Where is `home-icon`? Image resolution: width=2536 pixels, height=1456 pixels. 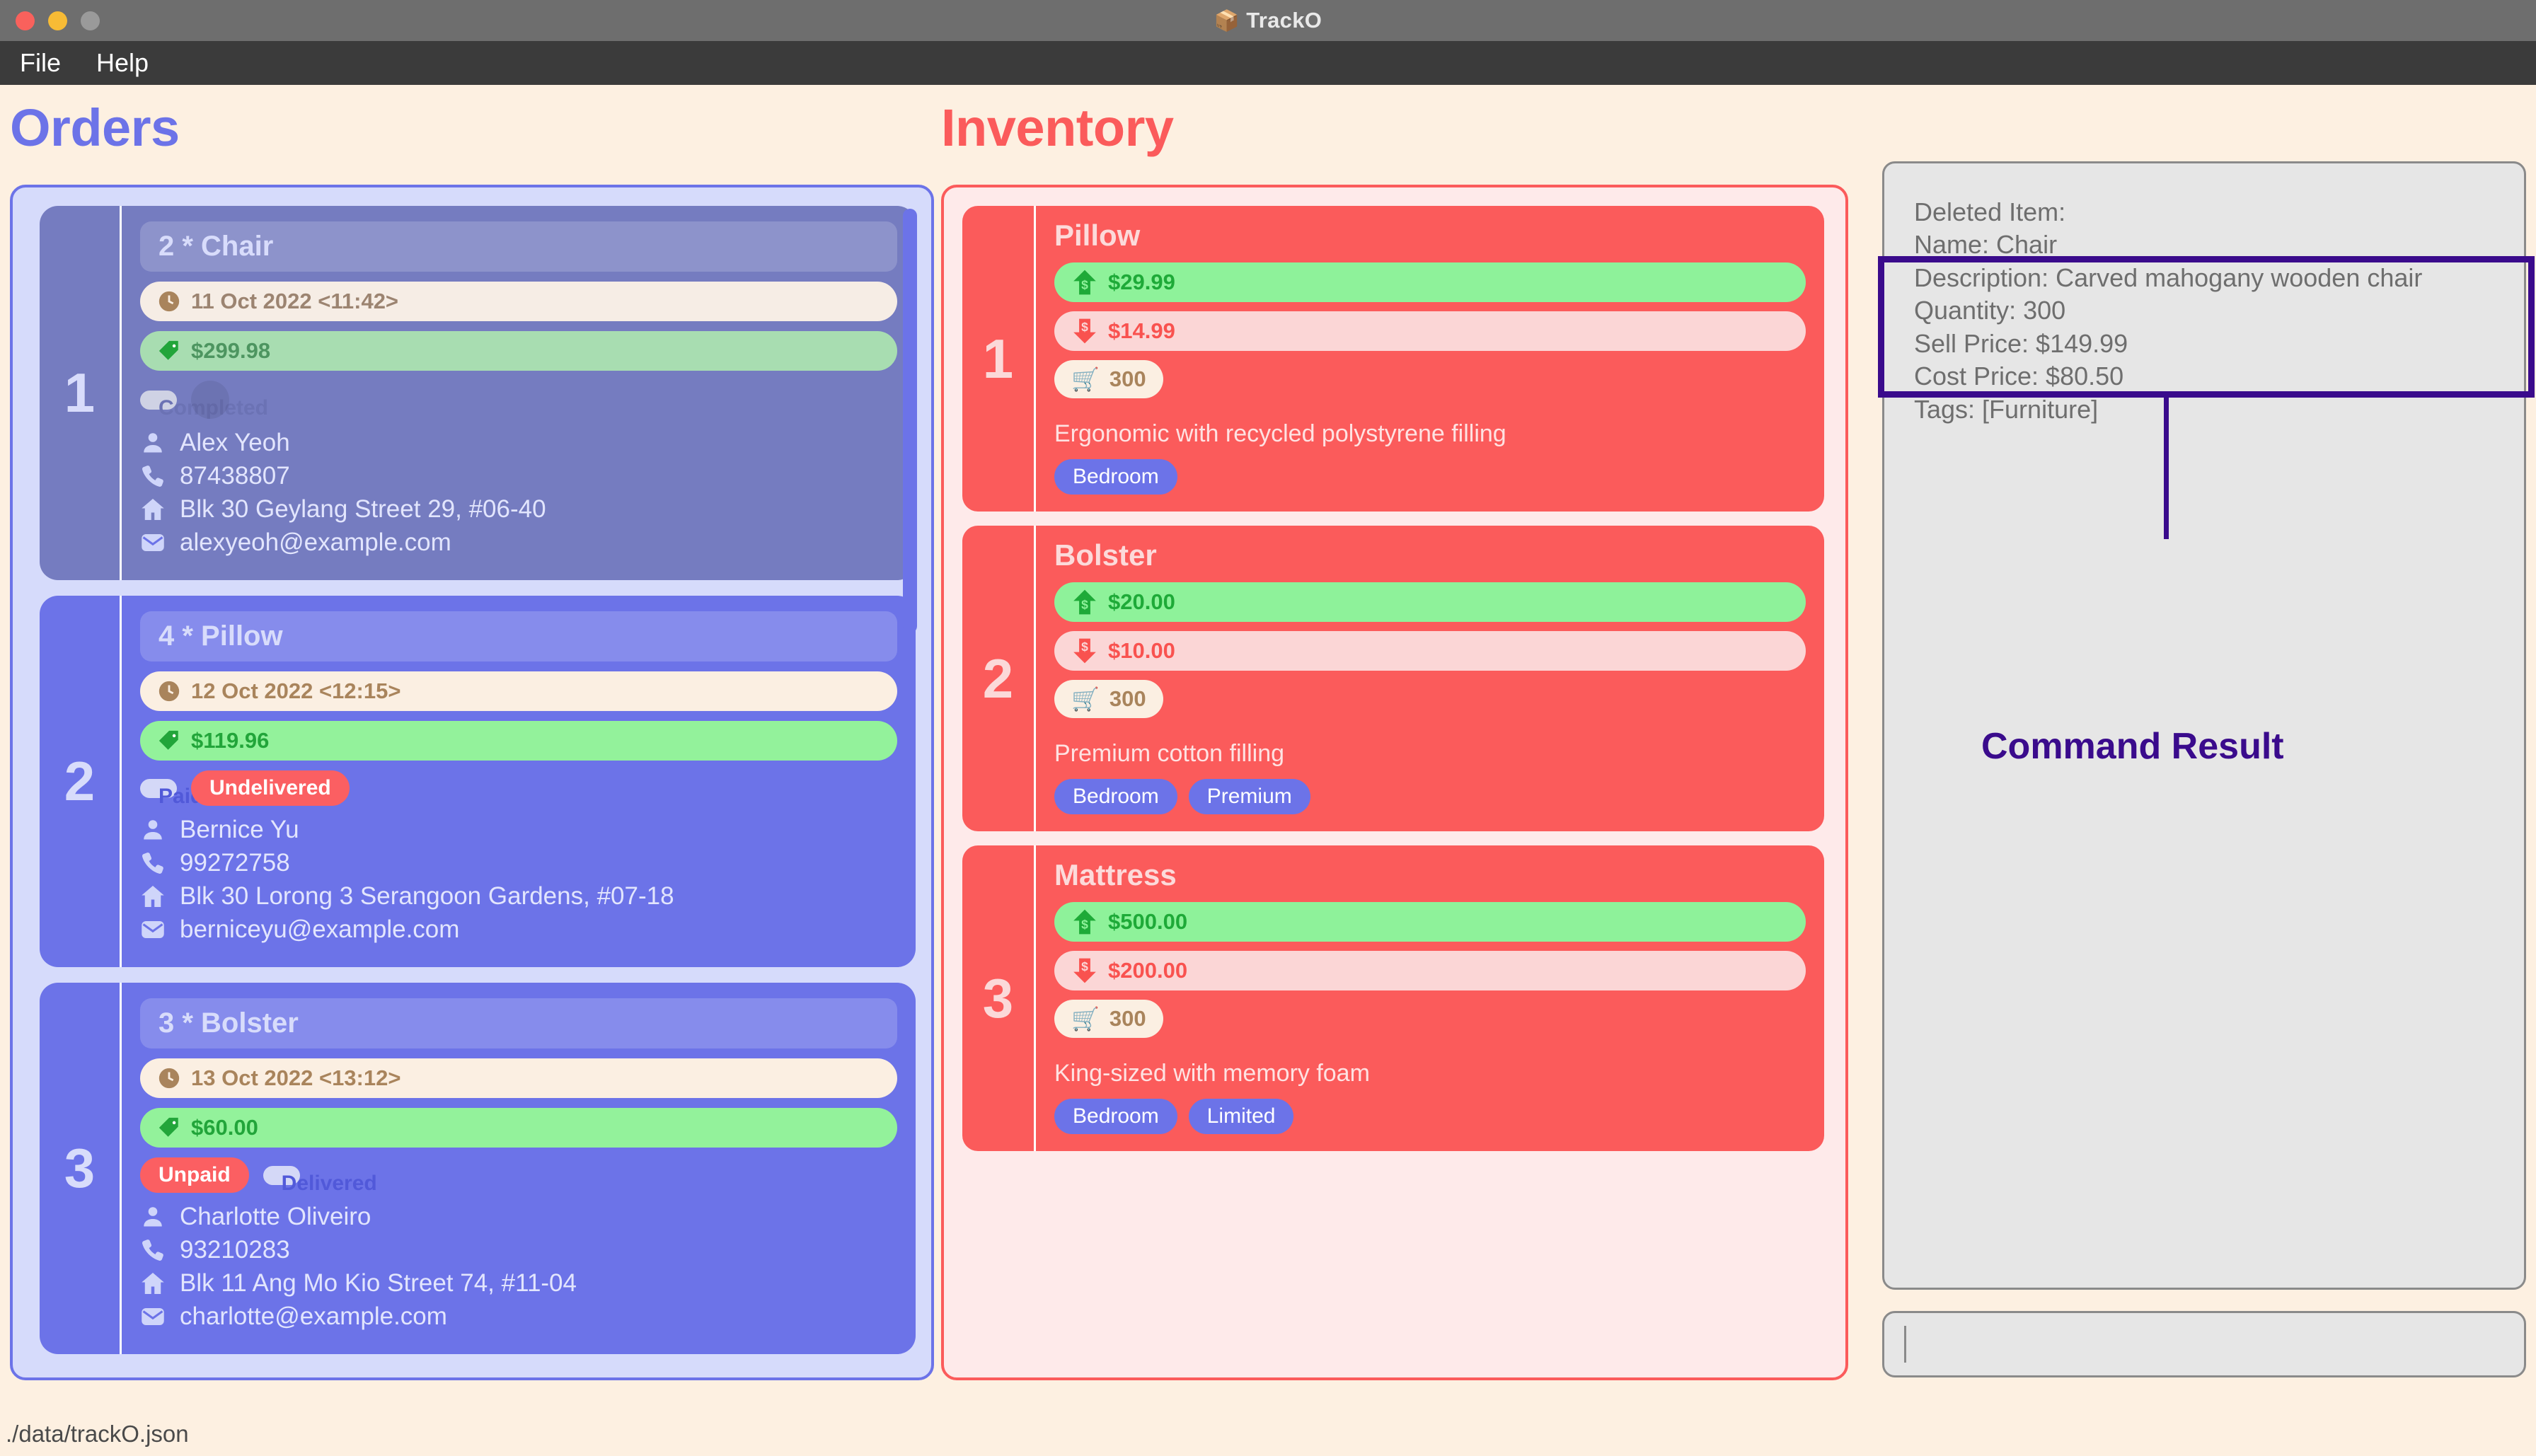 home-icon is located at coordinates (153, 1284).